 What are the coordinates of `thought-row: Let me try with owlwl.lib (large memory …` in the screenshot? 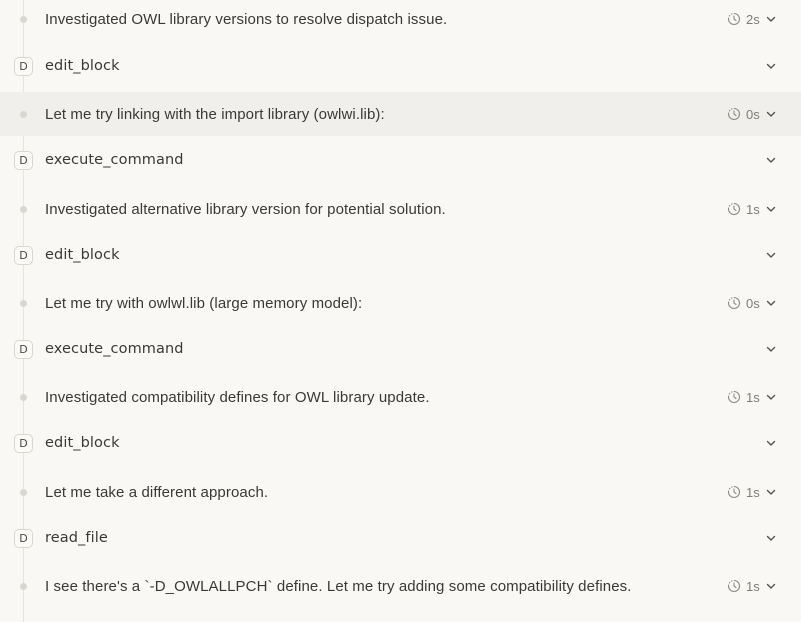 It's located at (400, 303).